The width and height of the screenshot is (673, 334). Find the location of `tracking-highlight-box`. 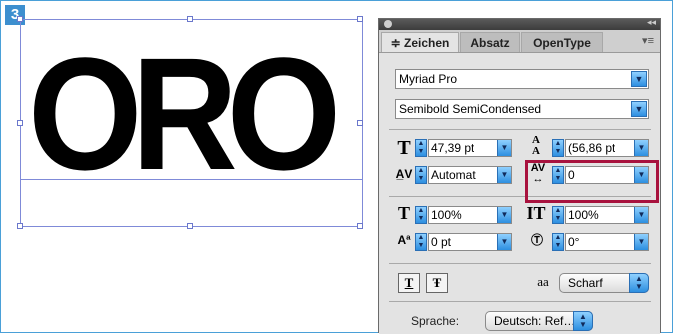

tracking-highlight-box is located at coordinates (592, 181).